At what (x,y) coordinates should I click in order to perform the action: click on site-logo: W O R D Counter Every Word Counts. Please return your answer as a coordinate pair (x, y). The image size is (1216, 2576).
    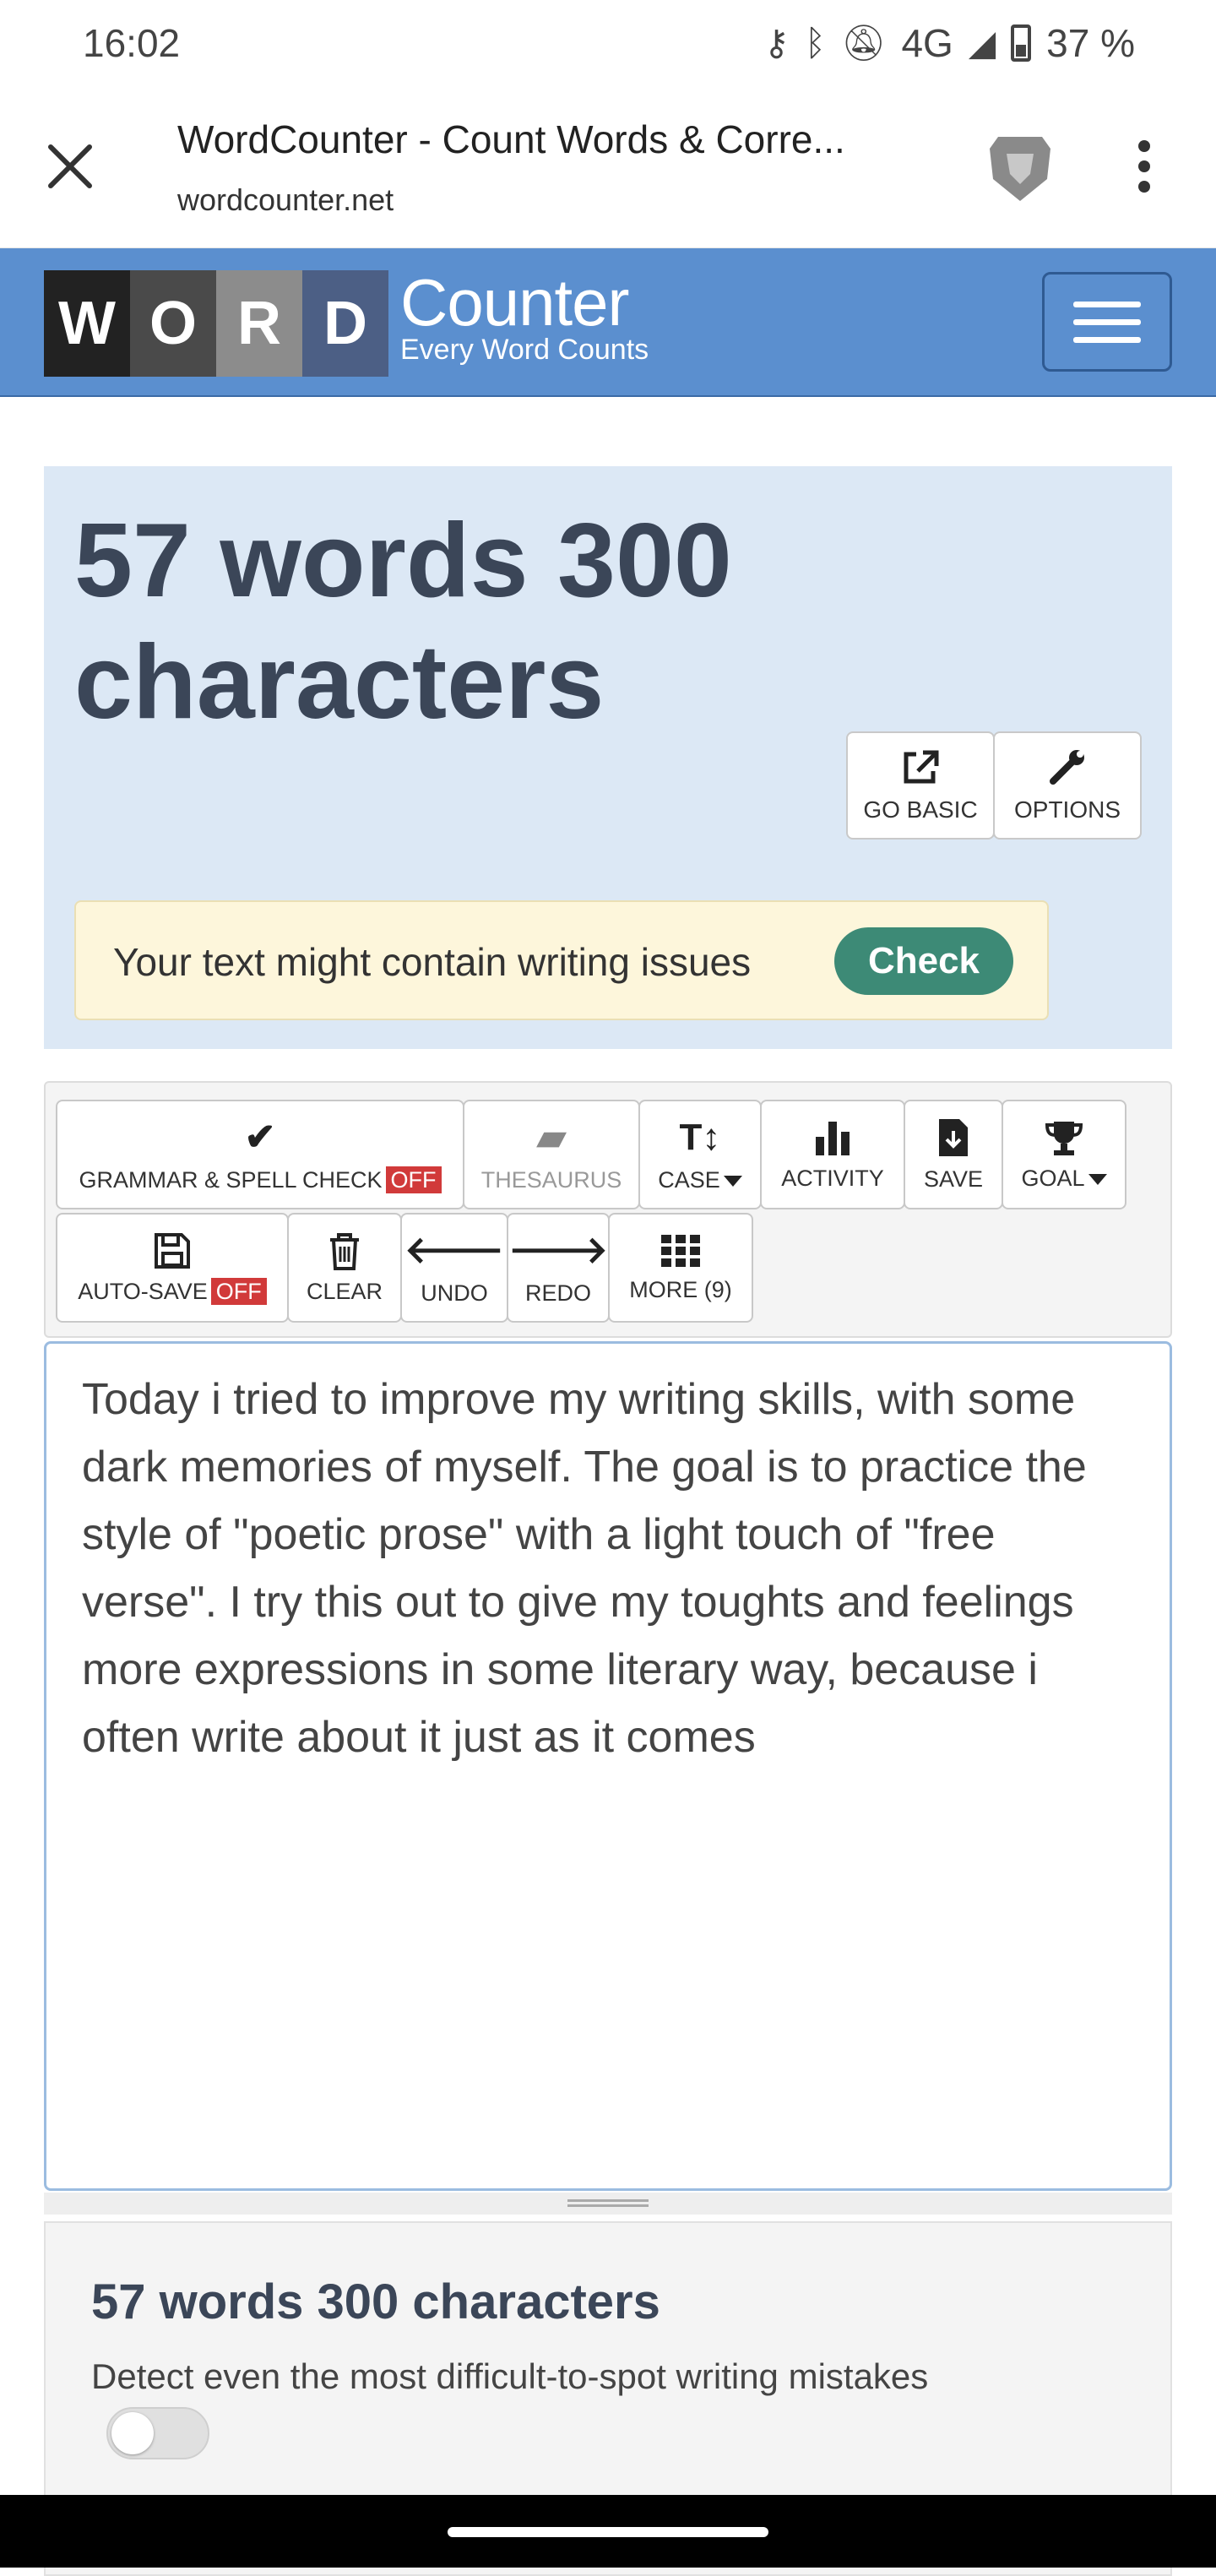
    Looking at the image, I should click on (346, 321).